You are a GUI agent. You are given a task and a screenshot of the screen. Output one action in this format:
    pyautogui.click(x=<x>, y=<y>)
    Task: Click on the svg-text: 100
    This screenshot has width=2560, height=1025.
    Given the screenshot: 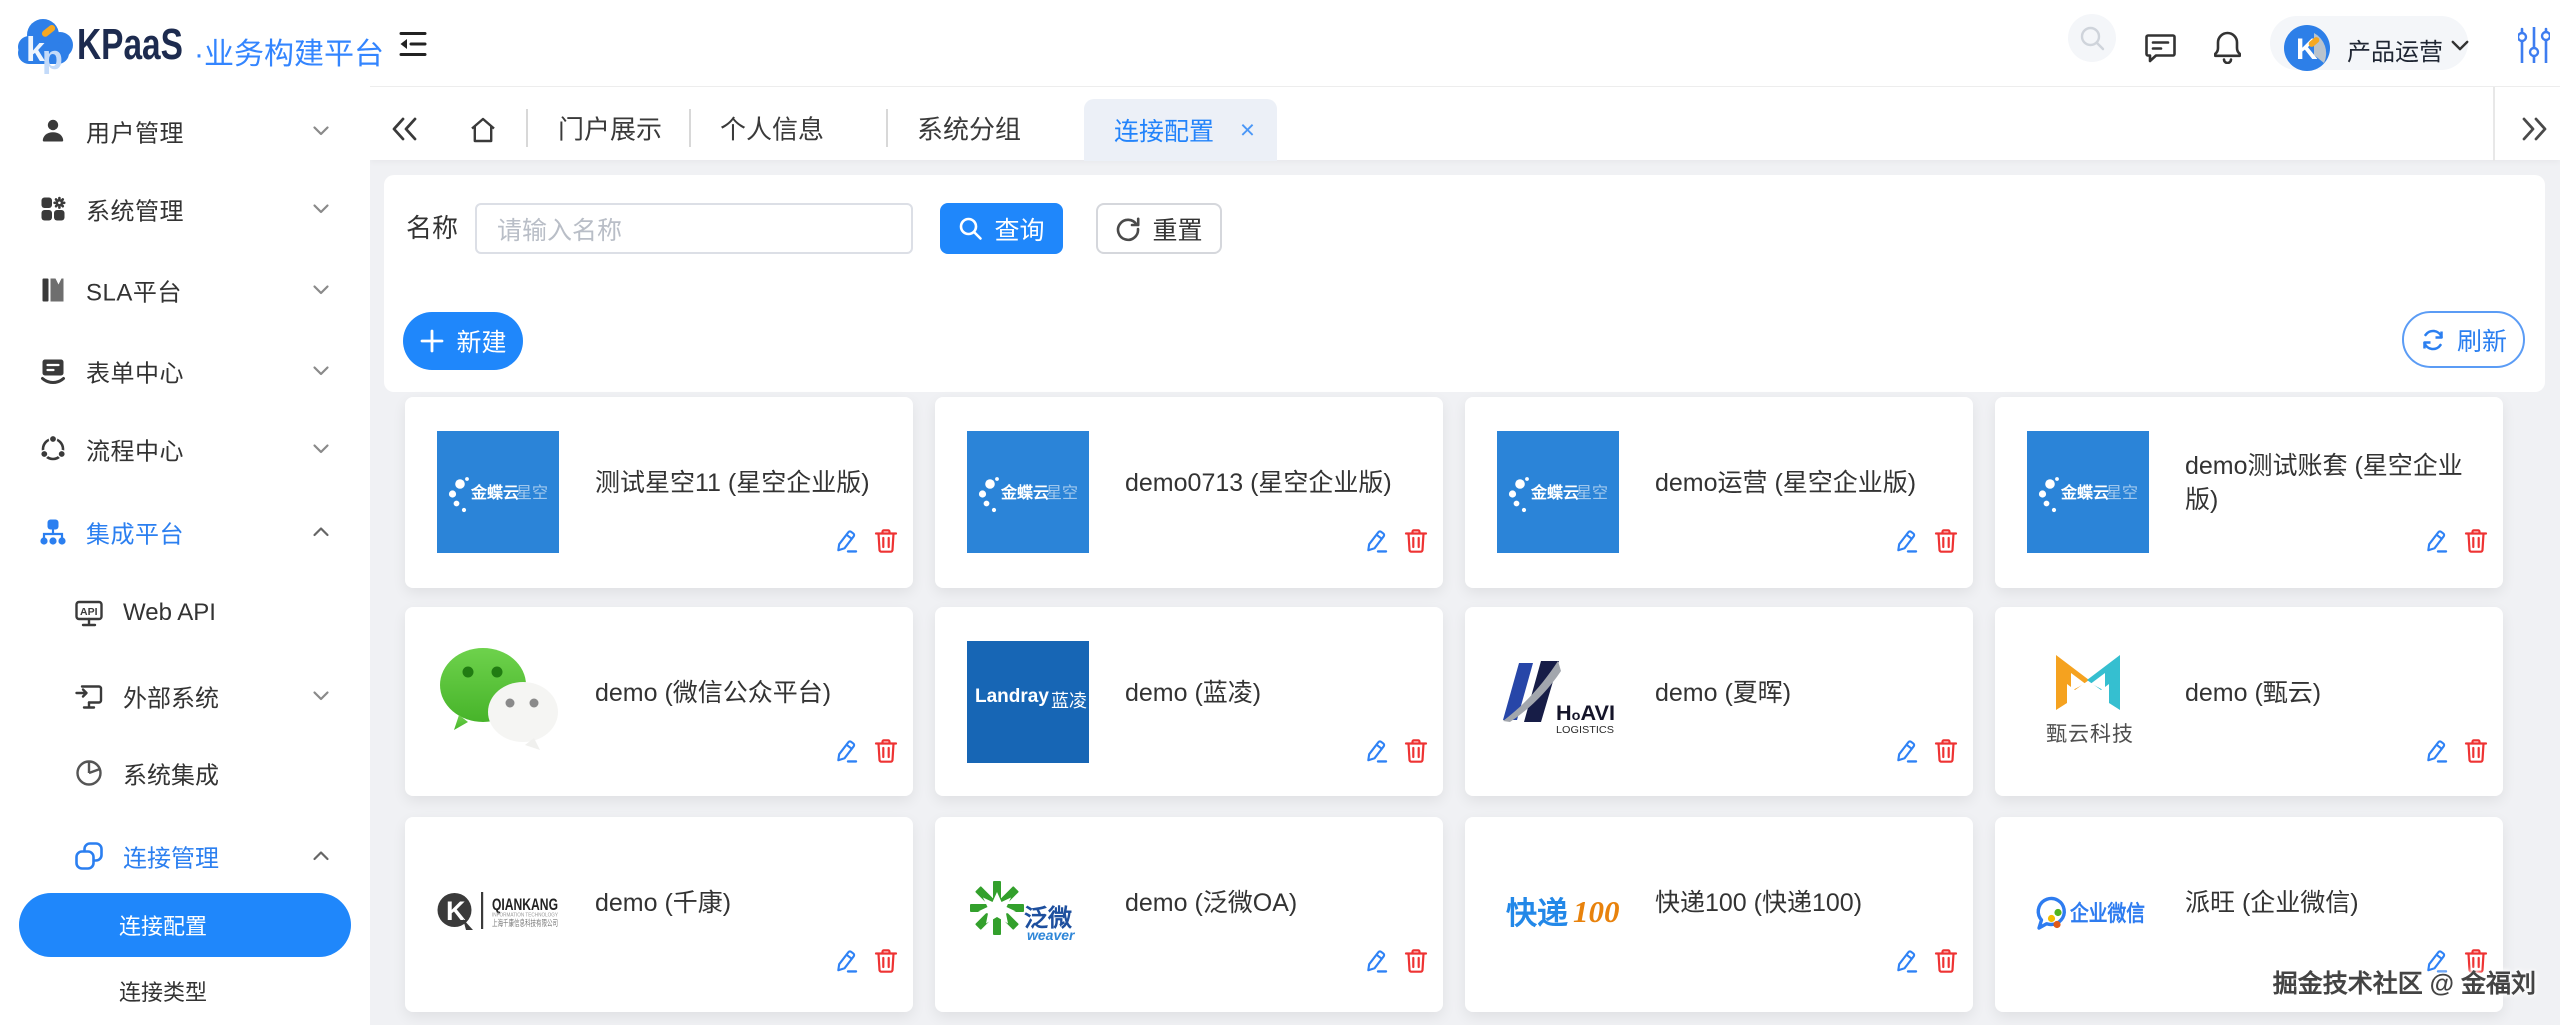 What is the action you would take?
    pyautogui.click(x=1596, y=911)
    